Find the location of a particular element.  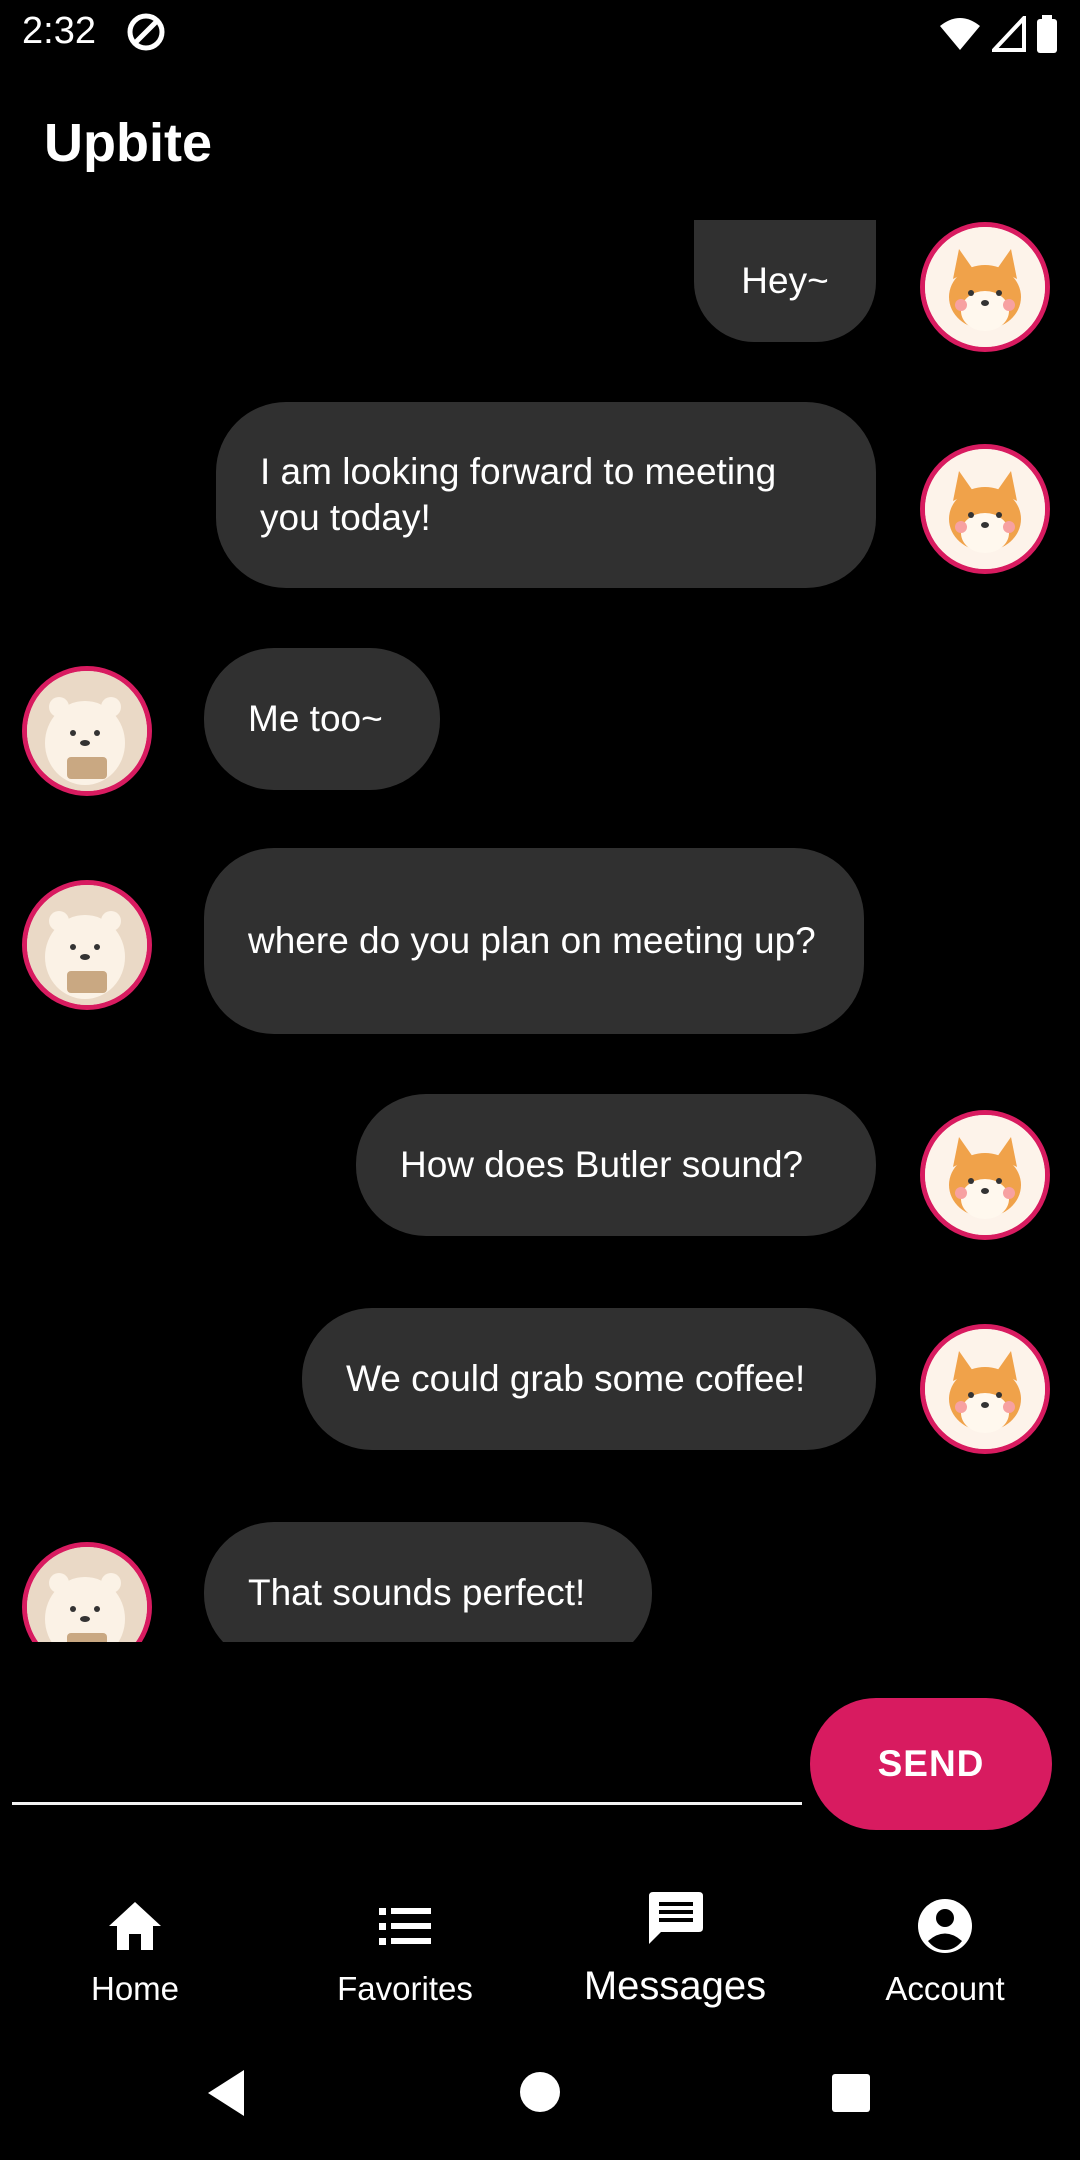

home-icon is located at coordinates (135, 1926).